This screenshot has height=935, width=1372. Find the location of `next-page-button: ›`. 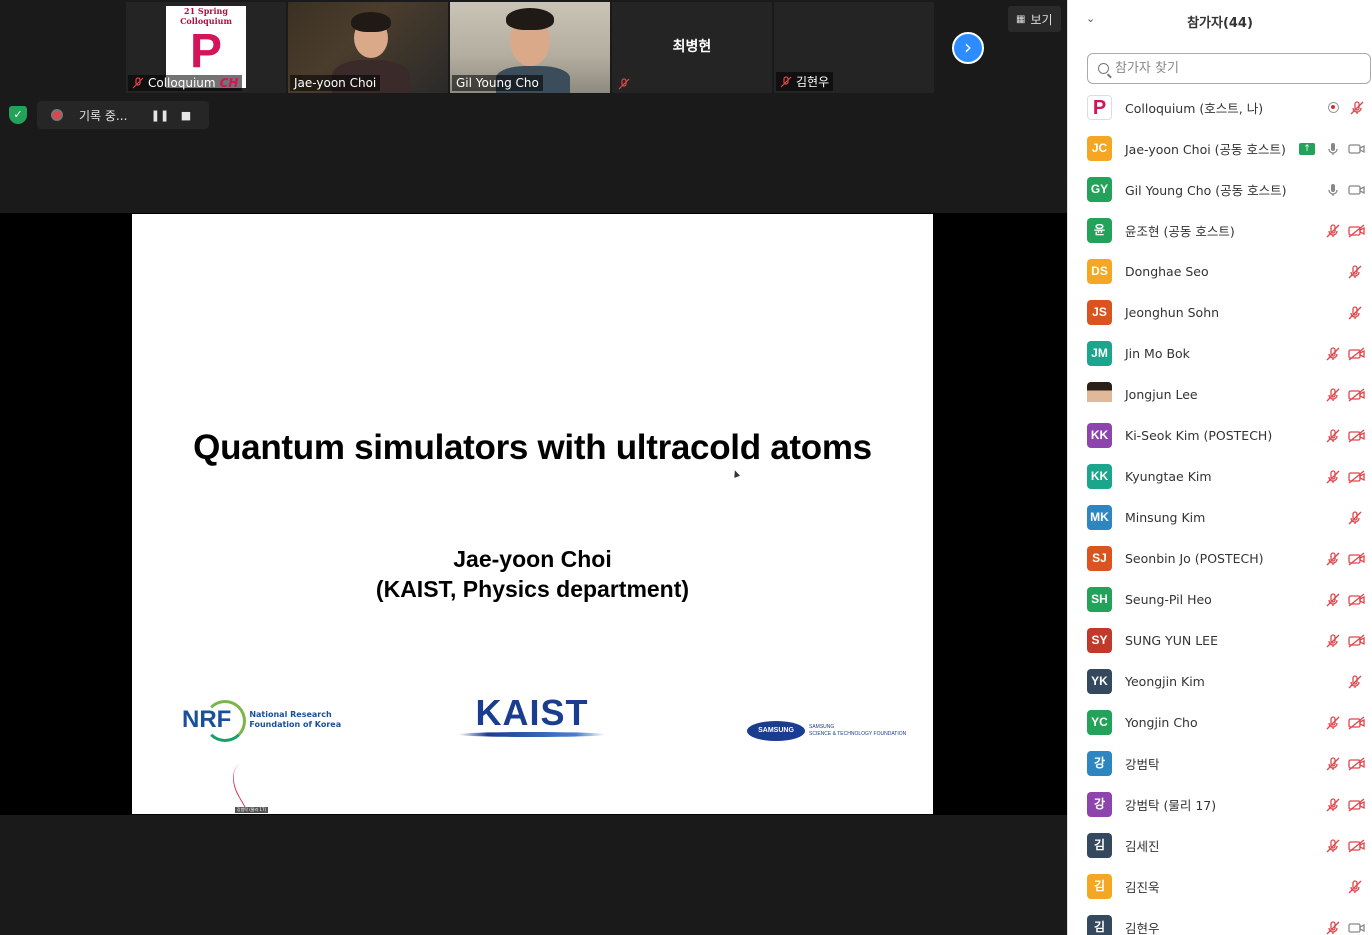

next-page-button: › is located at coordinates (968, 48).